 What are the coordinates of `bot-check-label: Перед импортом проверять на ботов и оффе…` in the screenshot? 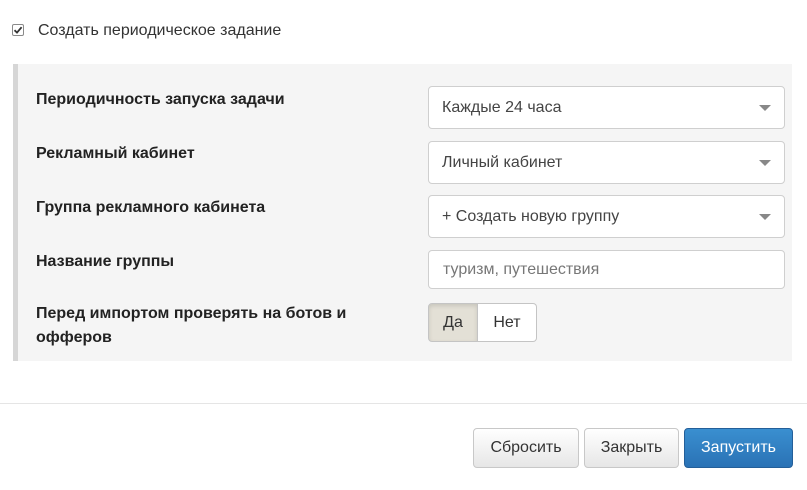 It's located at (191, 326).